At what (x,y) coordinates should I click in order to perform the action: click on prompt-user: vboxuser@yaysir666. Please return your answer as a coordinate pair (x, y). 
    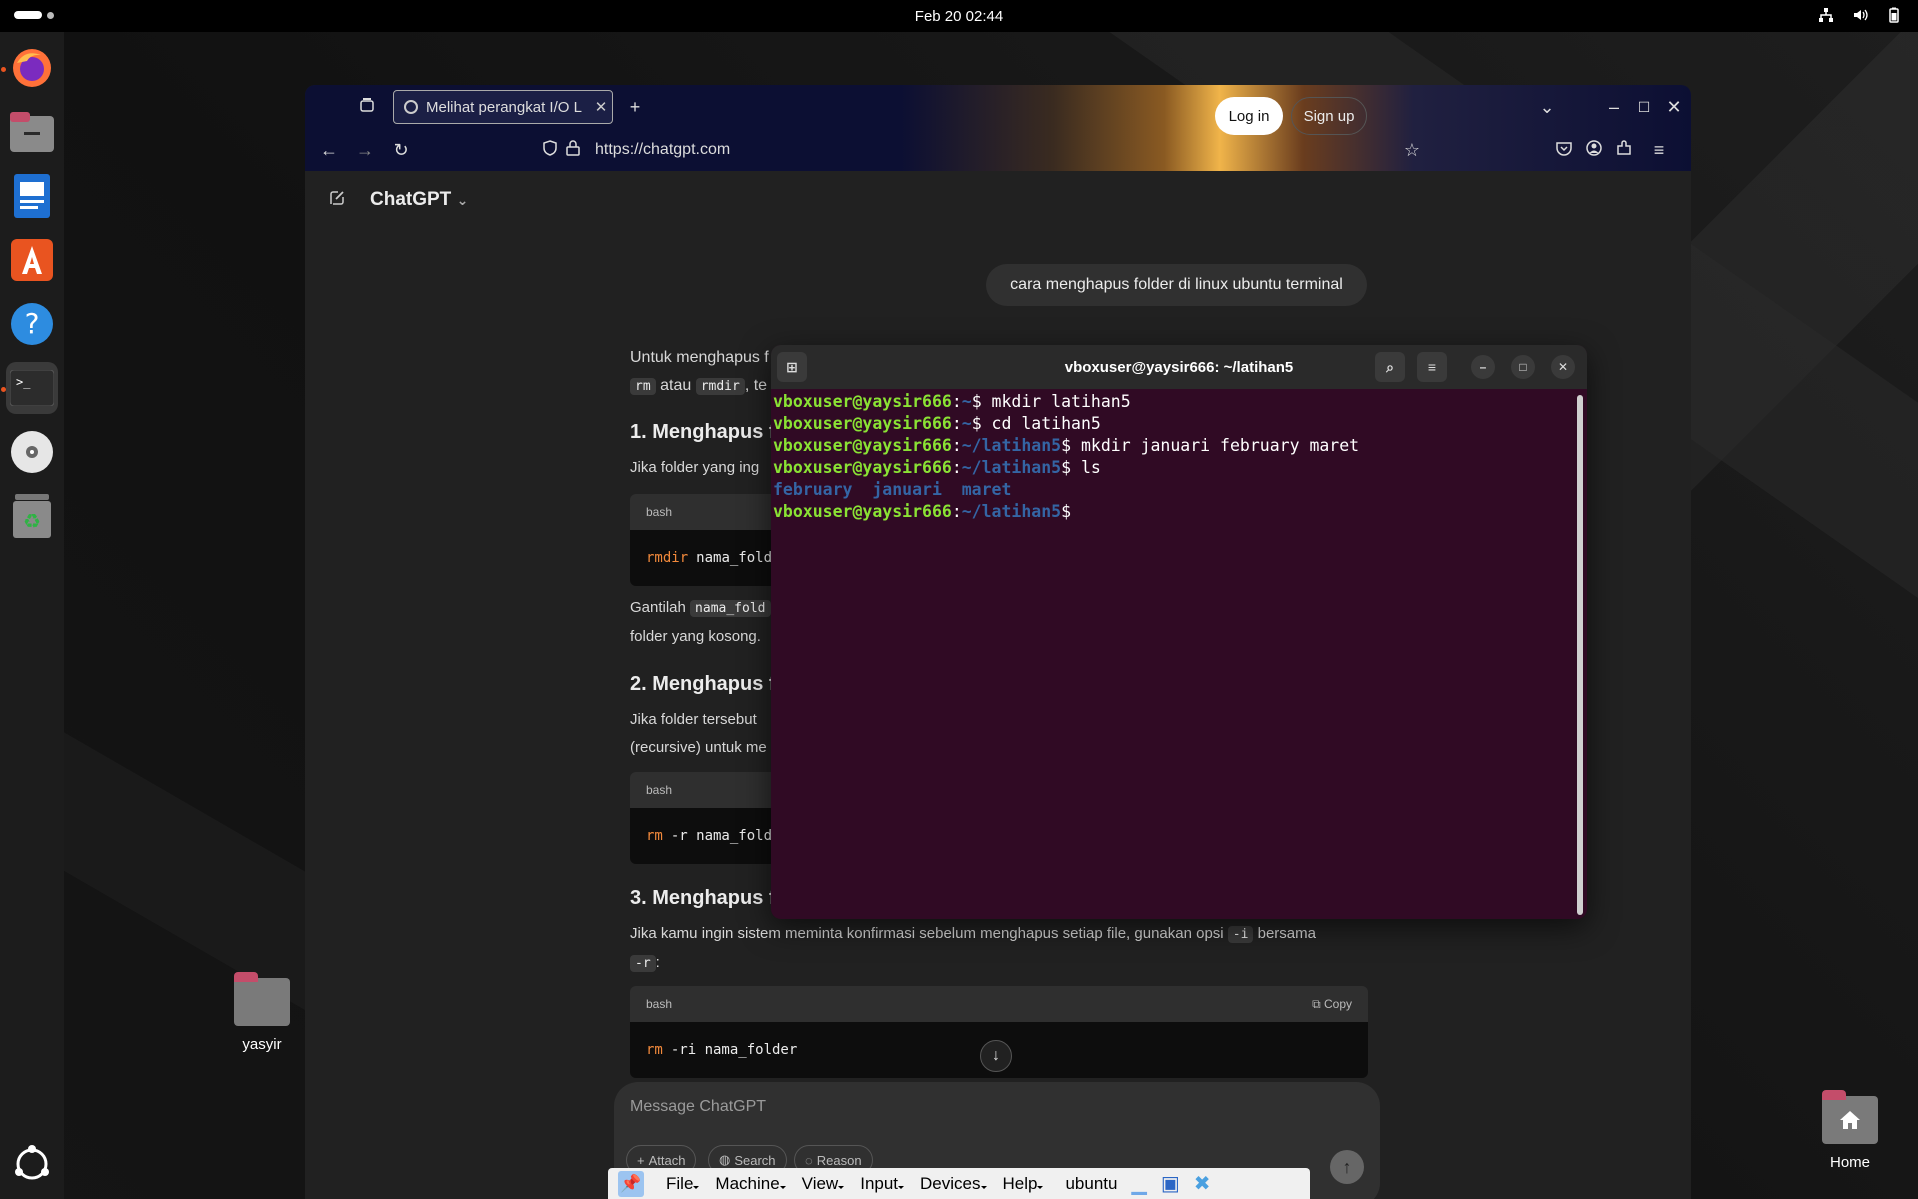
    Looking at the image, I should click on (862, 401).